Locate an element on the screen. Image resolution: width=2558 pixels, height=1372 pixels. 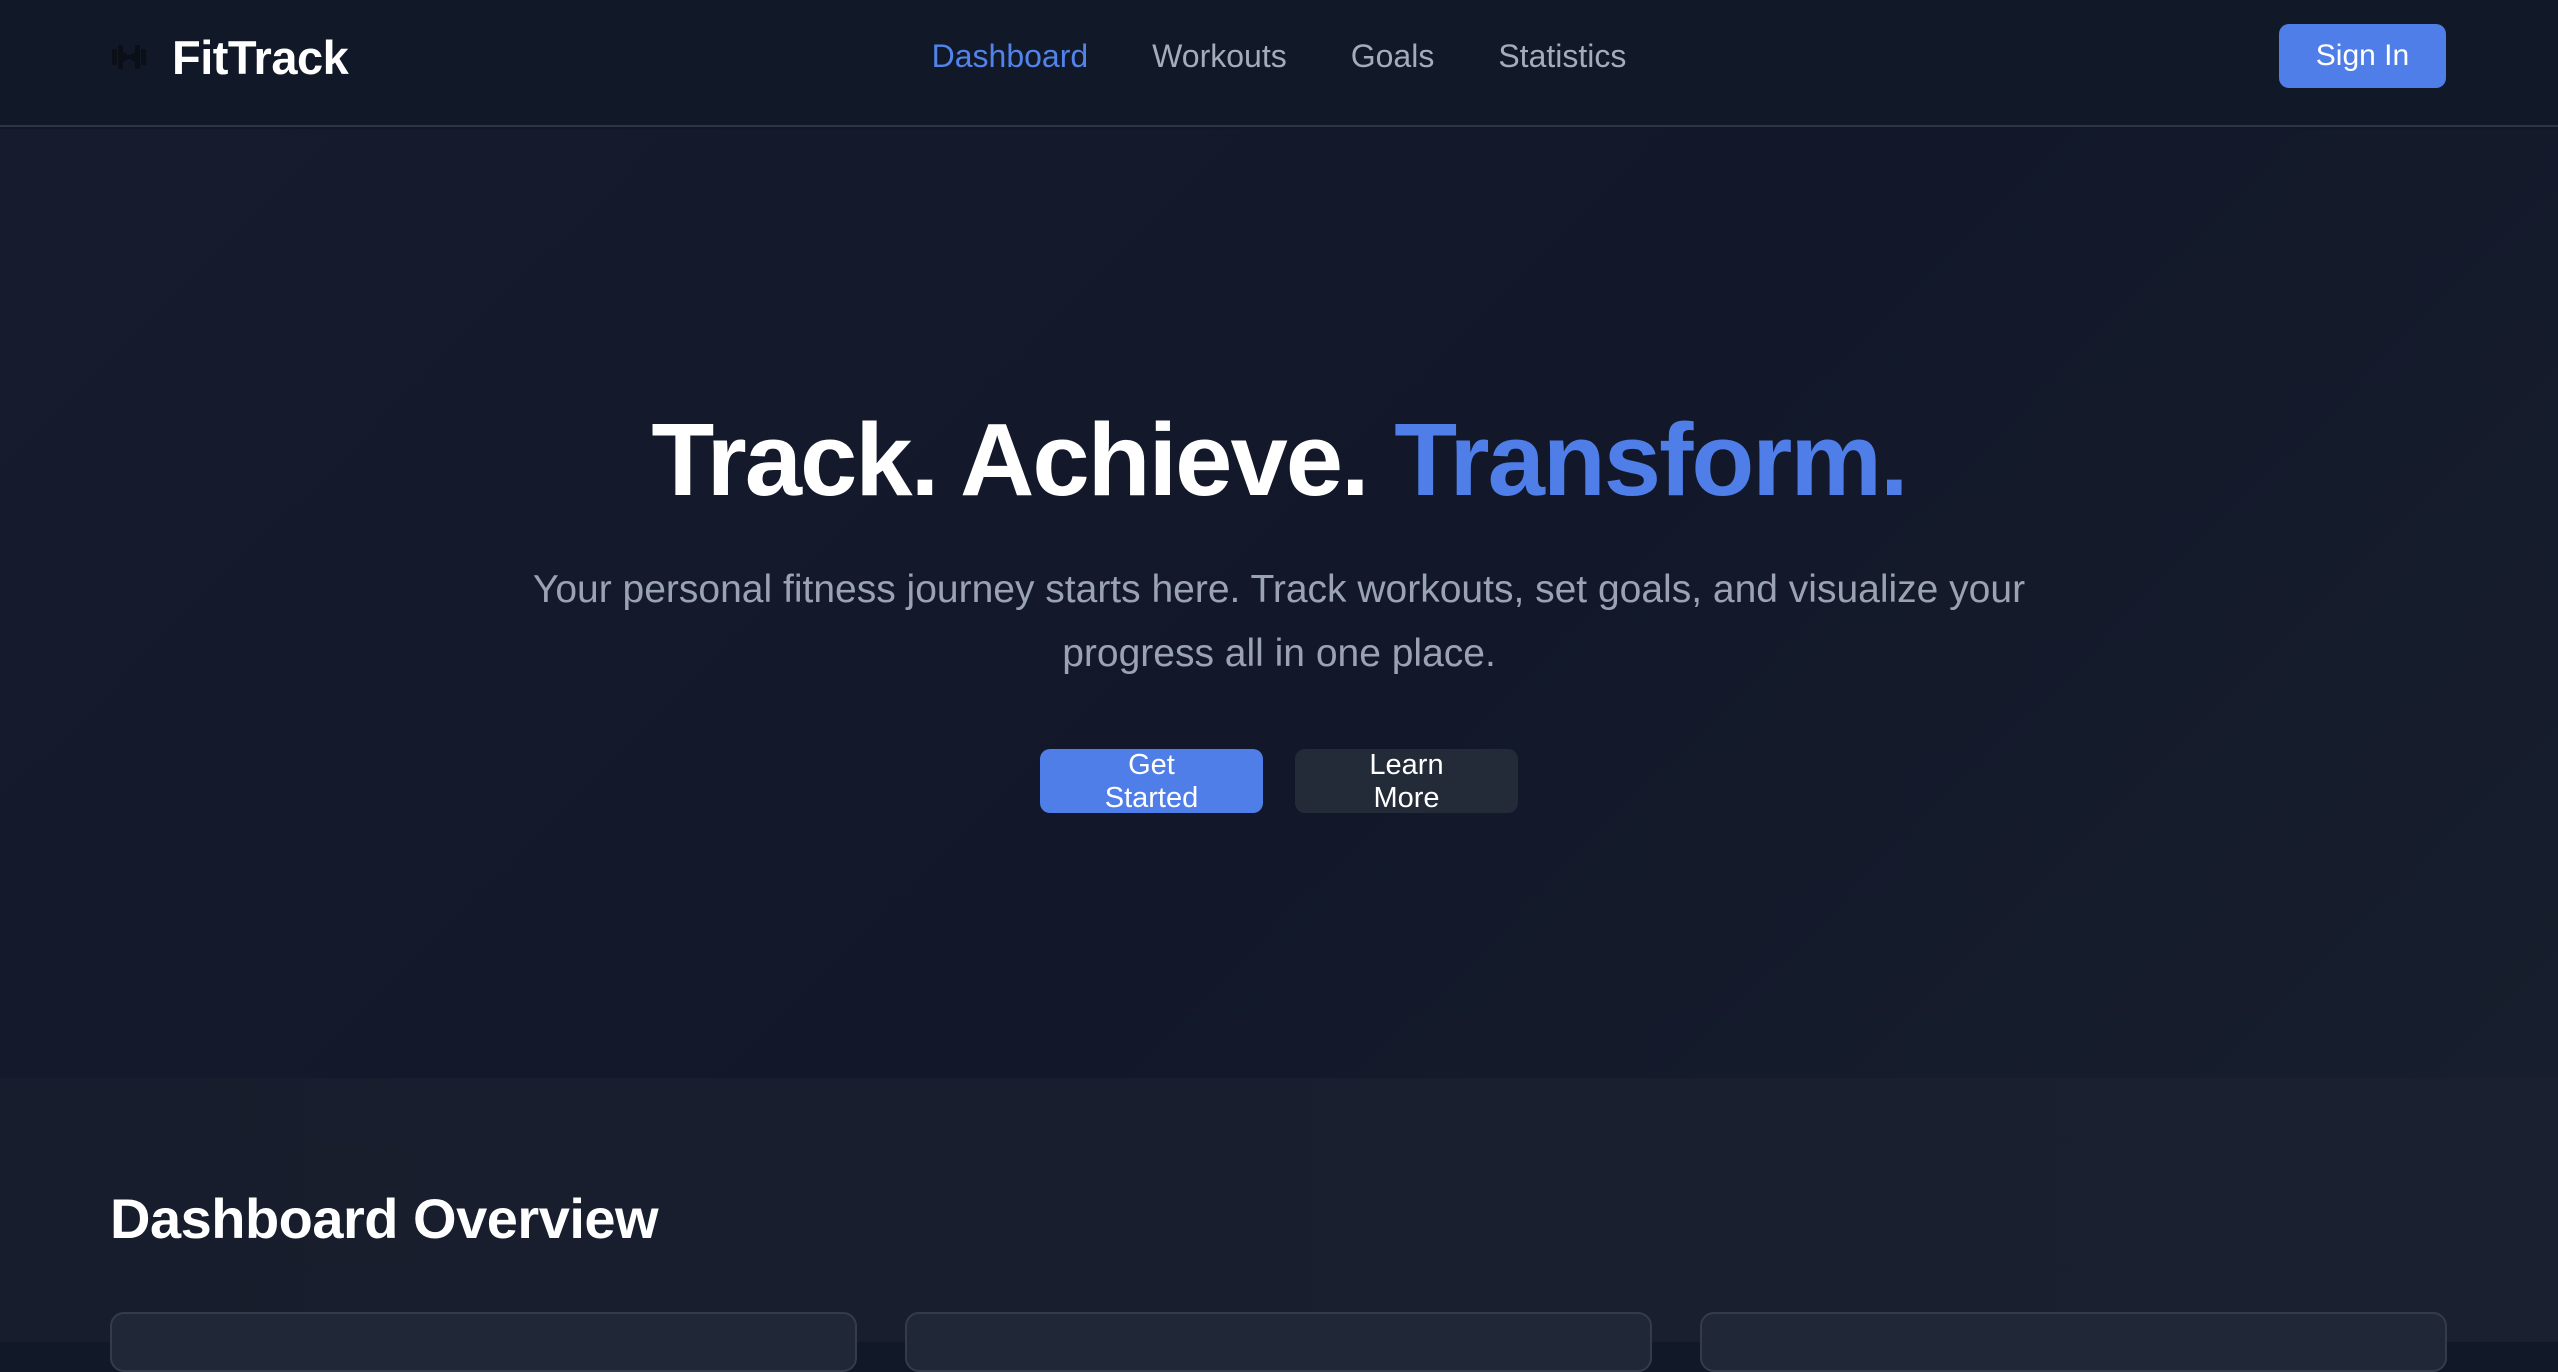
hero-title-accent: Transform. is located at coordinates (1651, 459).